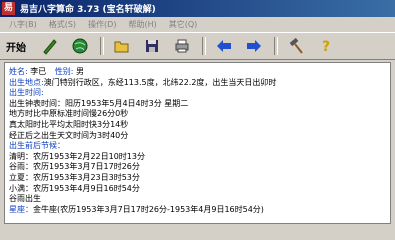 This screenshot has width=395, height=240. I want to click on arrow-right-icon, so click(254, 46).